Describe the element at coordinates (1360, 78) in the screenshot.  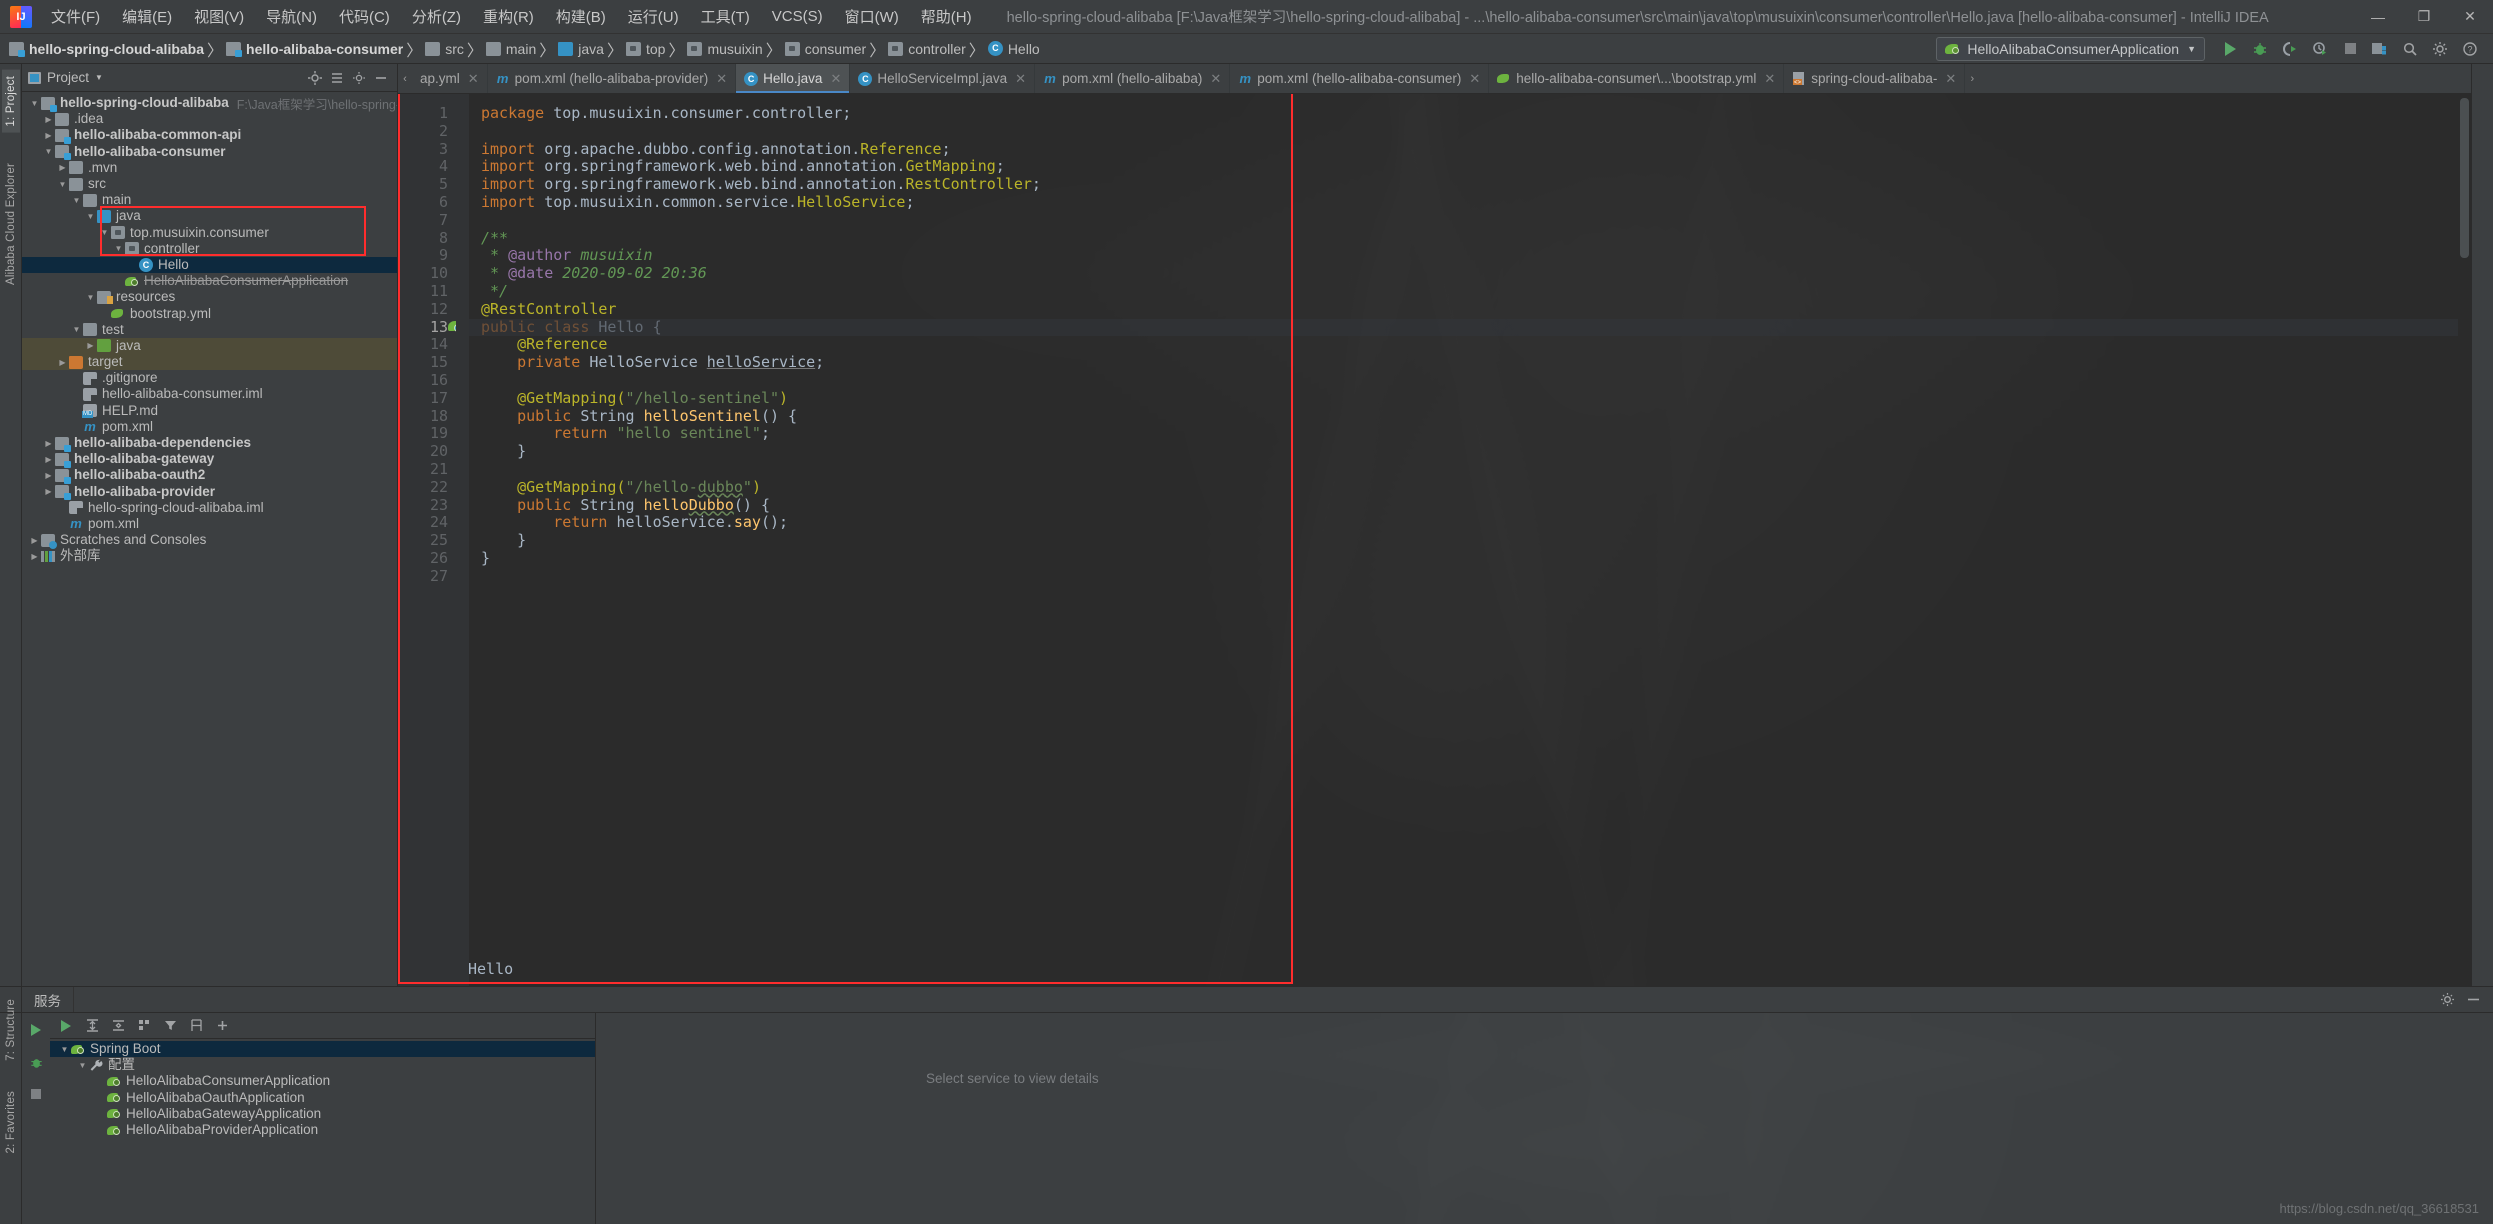
I see `editor-tab-pom-xml-hello-alibaba-consumer-: m pom.xml (hello-alibaba-consumer) ✕` at that location.